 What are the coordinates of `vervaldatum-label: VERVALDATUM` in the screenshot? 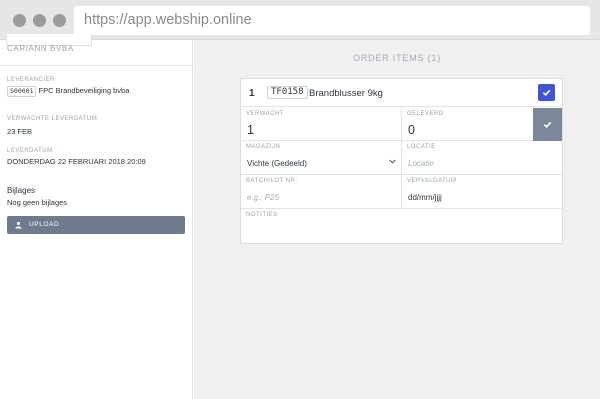 It's located at (432, 181).